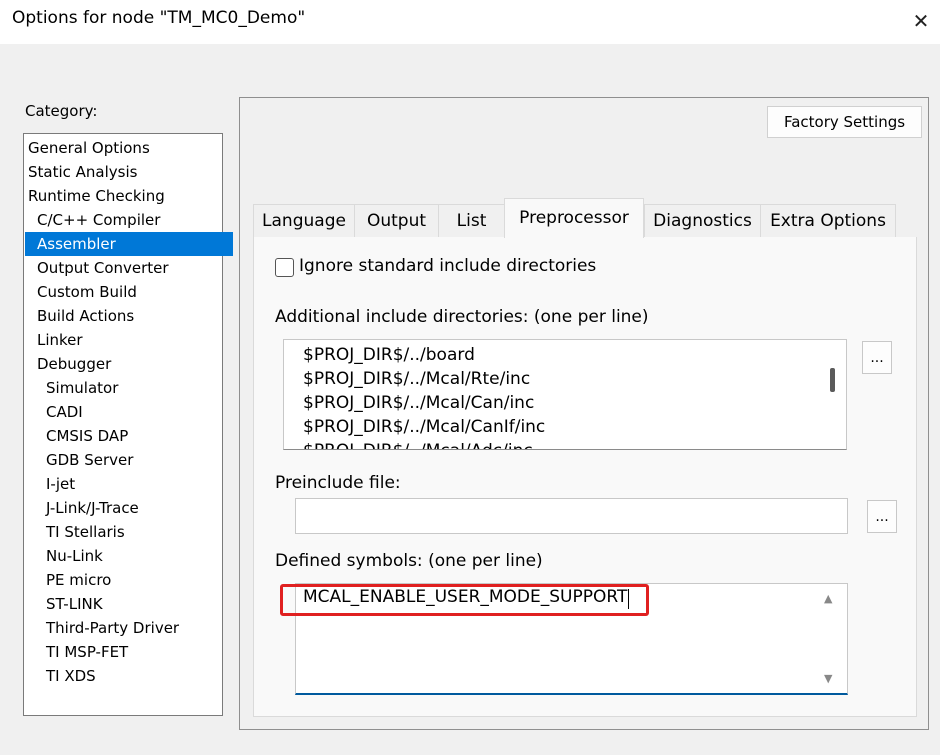 The width and height of the screenshot is (940, 755). Describe the element at coordinates (828, 220) in the screenshot. I see `tab-extra-options: Extra Options` at that location.